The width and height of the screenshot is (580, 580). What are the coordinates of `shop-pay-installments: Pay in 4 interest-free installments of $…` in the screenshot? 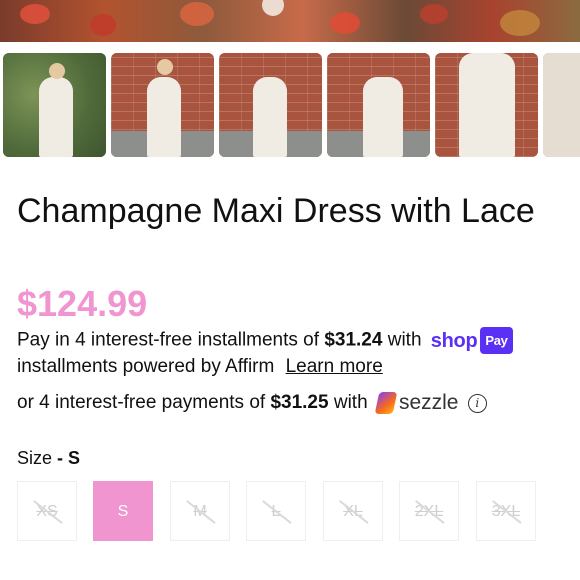 It's located at (297, 353).